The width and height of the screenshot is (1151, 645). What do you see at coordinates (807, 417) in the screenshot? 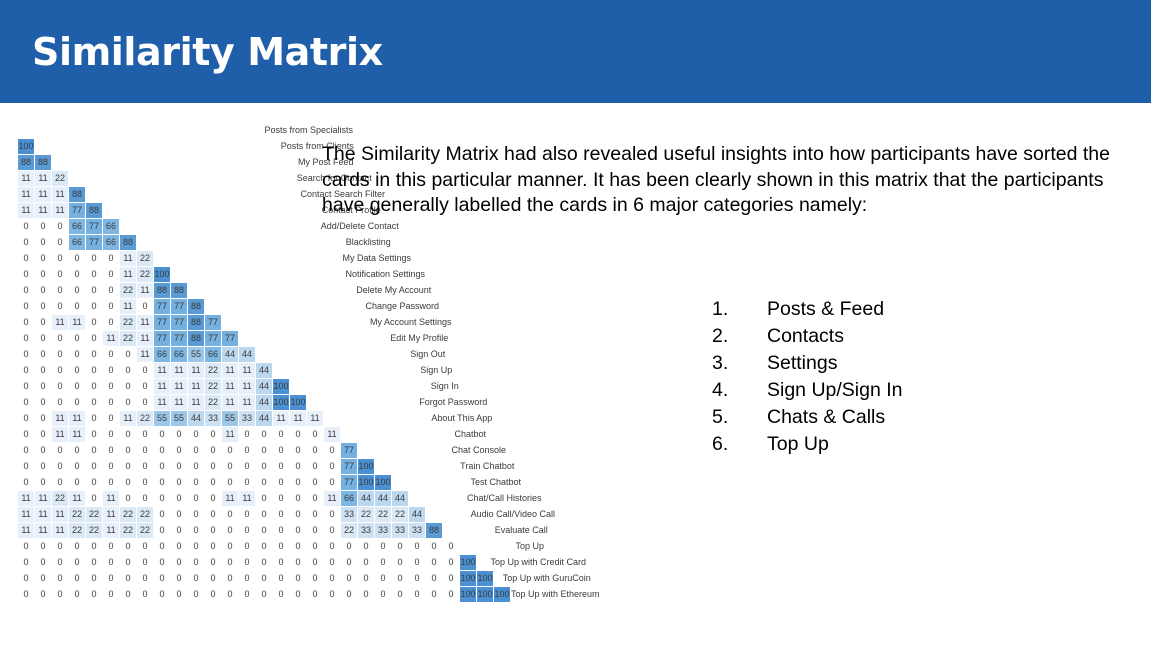
I see `category-list-item: 5. Chats & Calls` at bounding box center [807, 417].